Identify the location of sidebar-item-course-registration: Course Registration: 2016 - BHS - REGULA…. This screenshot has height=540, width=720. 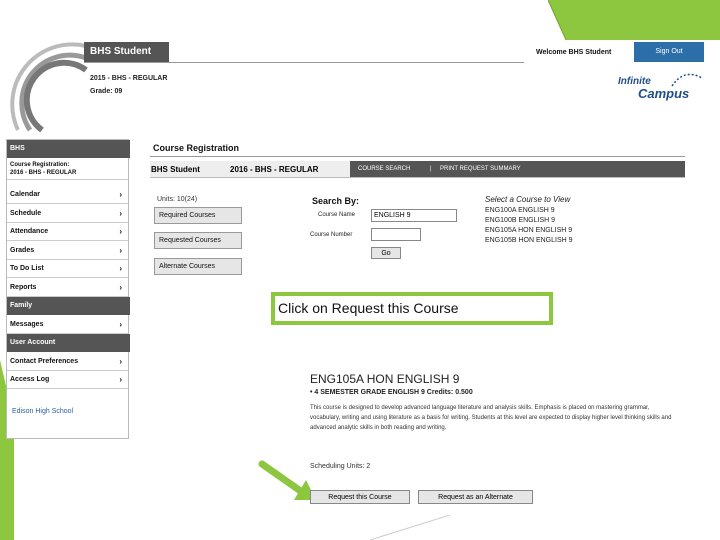
(67, 169).